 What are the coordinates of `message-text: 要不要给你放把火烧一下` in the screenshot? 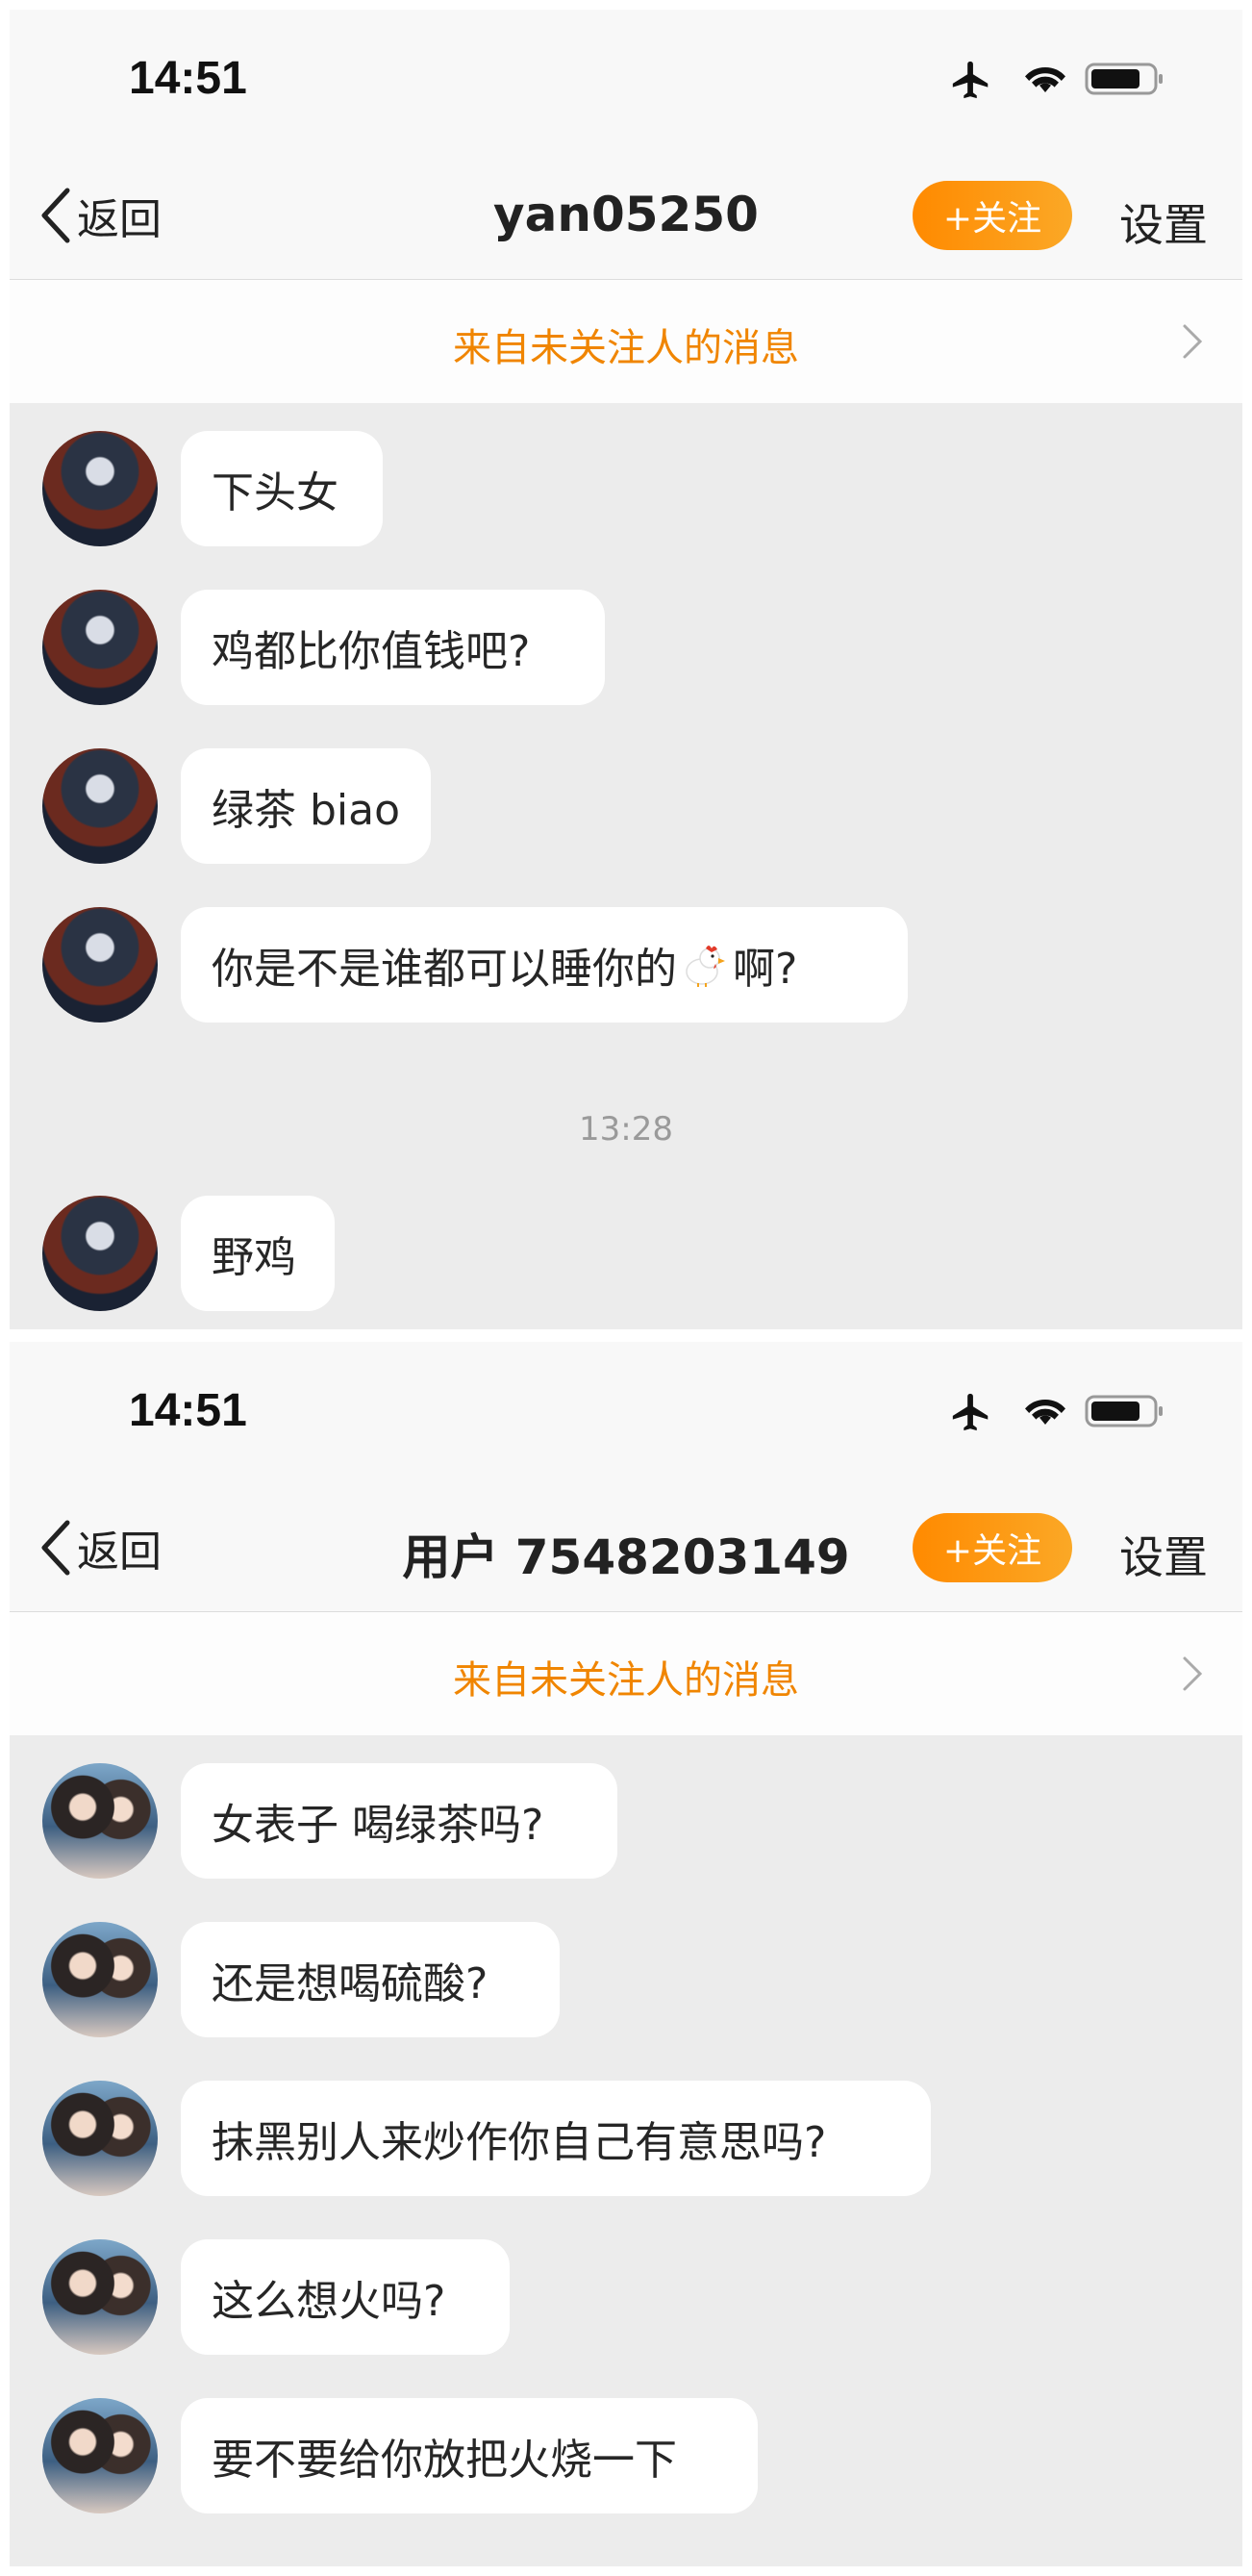 It's located at (444, 2460).